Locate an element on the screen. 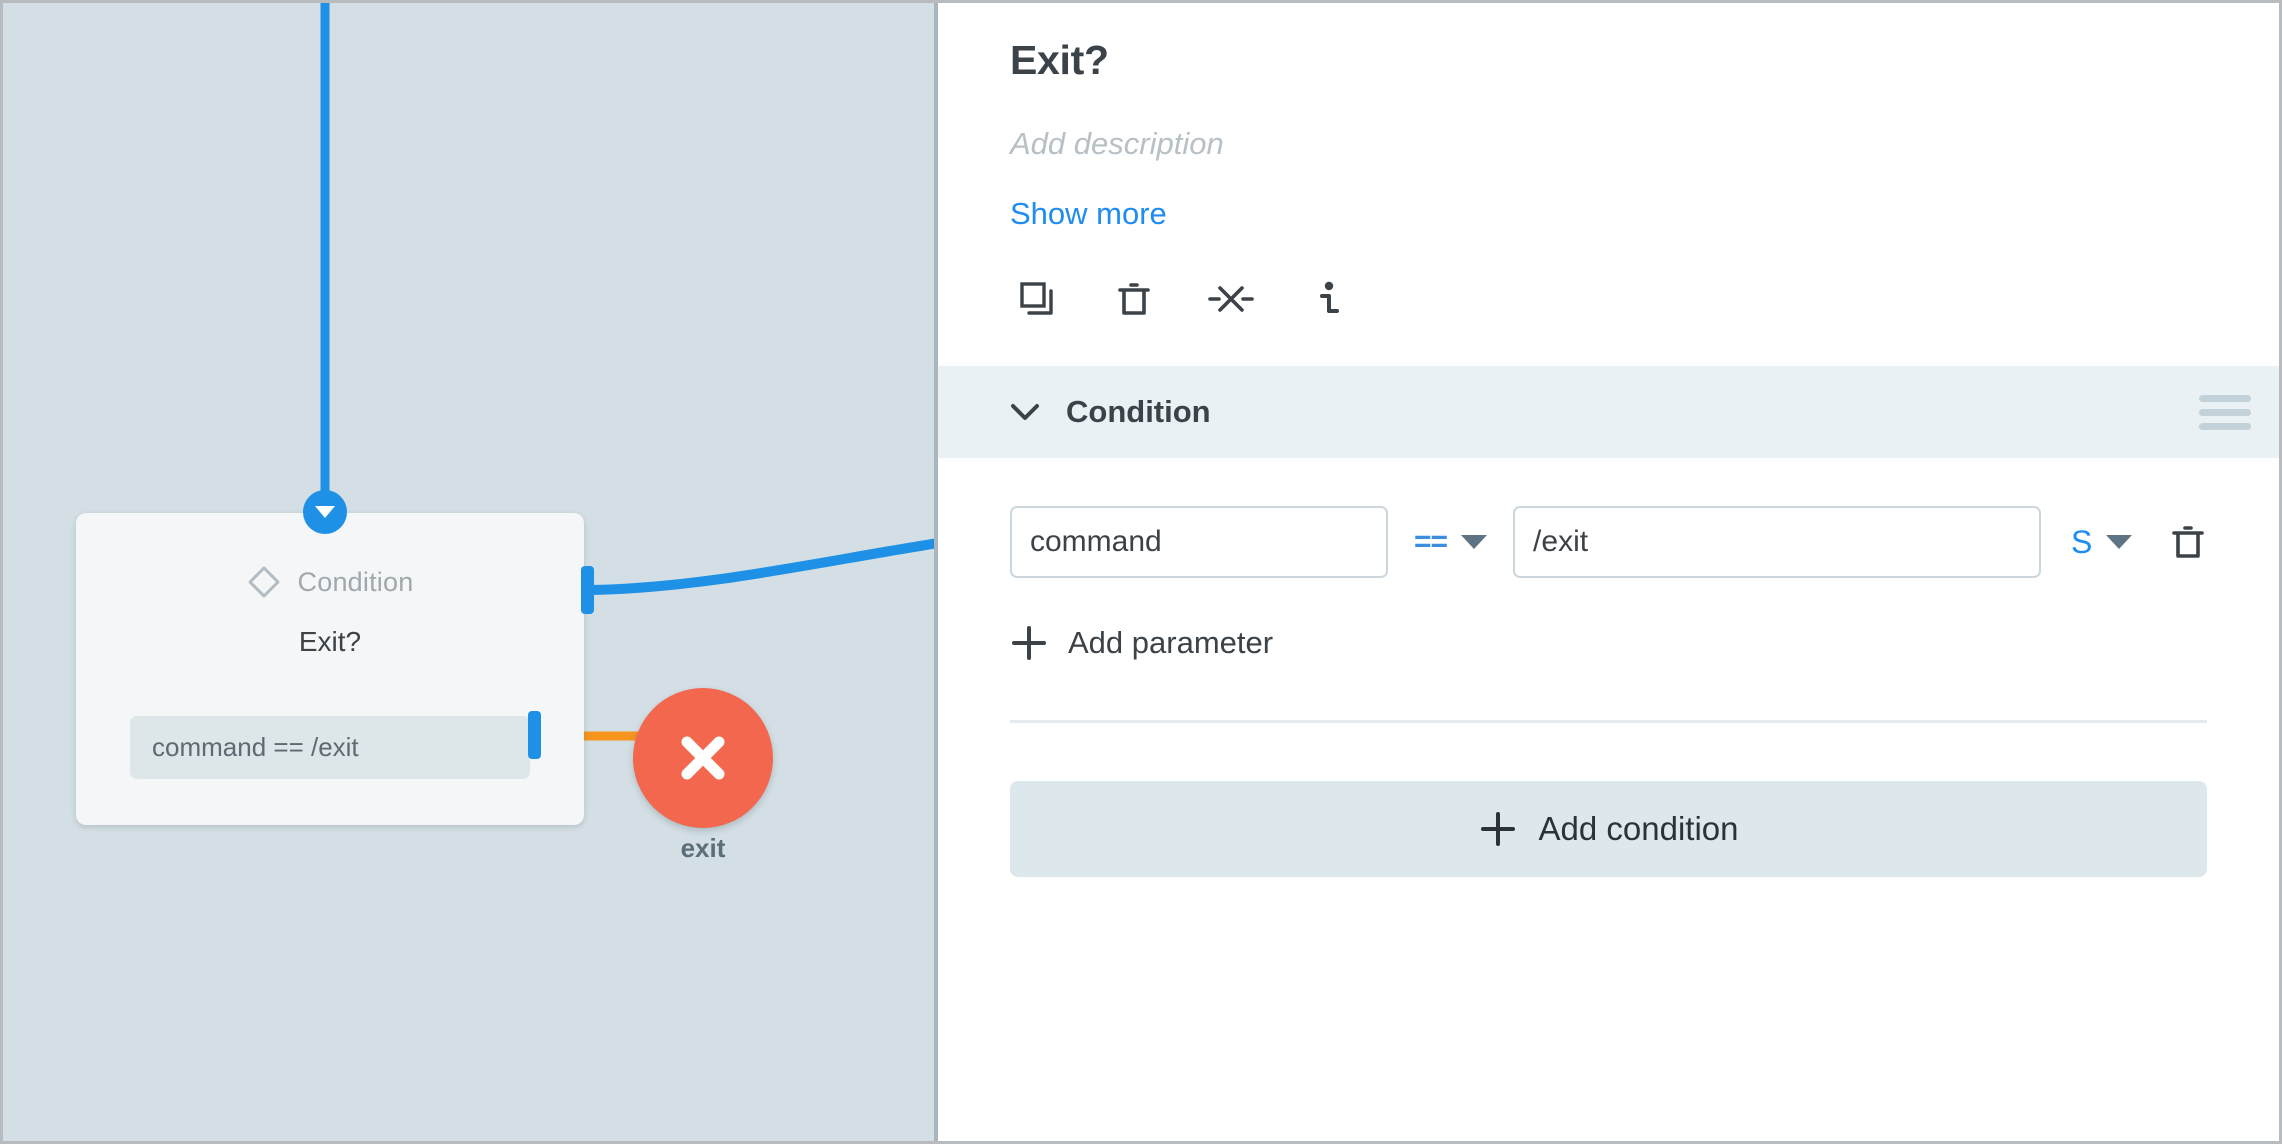 This screenshot has width=2282, height=1144. exit-node is located at coordinates (703, 758).